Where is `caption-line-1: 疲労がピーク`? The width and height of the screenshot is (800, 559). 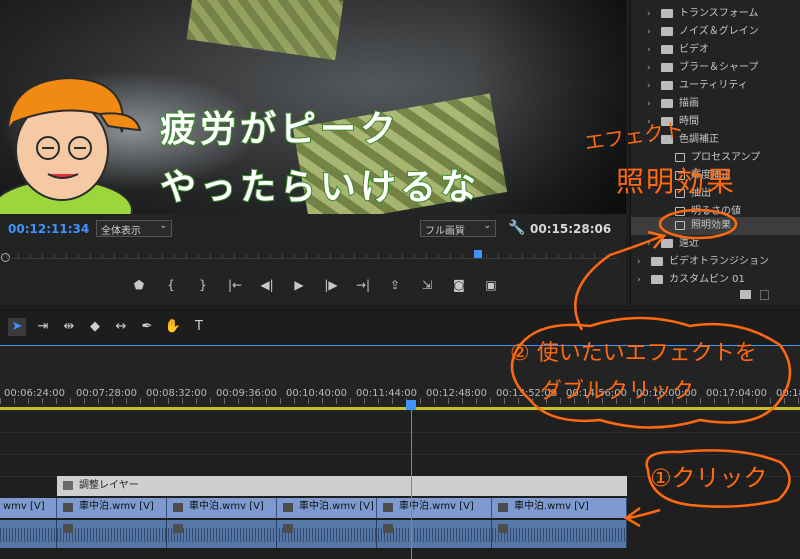 caption-line-1: 疲労がピーク is located at coordinates (280, 129).